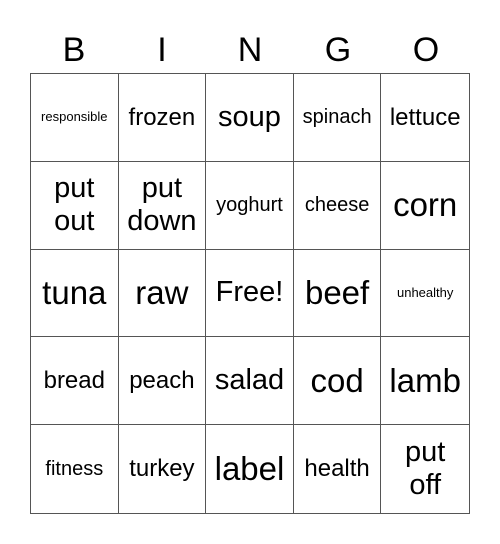  I want to click on bingo-cell: yoghurt, so click(250, 205).